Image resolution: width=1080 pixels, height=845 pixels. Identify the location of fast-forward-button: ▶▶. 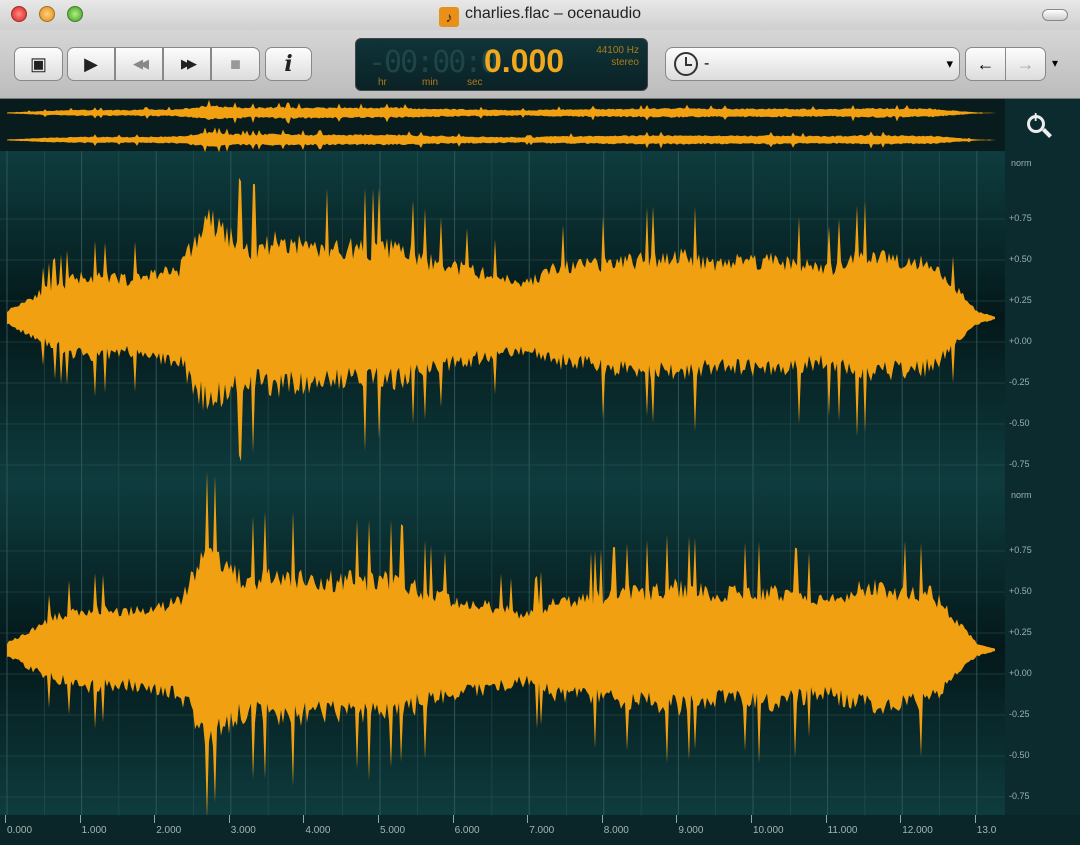
(187, 64).